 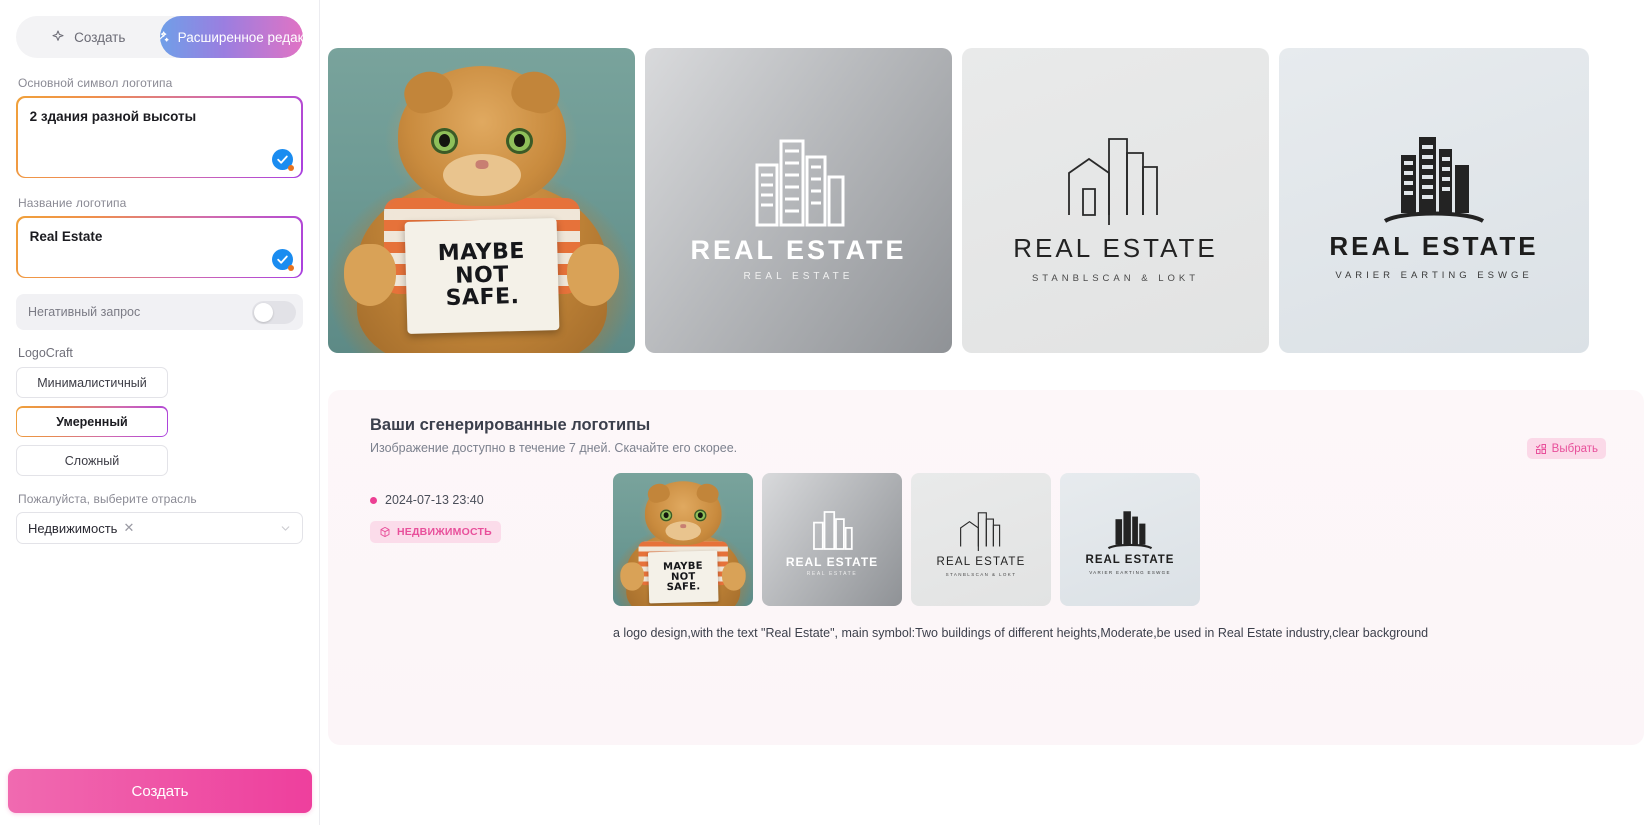 What do you see at coordinates (444, 532) in the screenshot?
I see `industry-tag-label: НЕДВИЖИМОСТЬ` at bounding box center [444, 532].